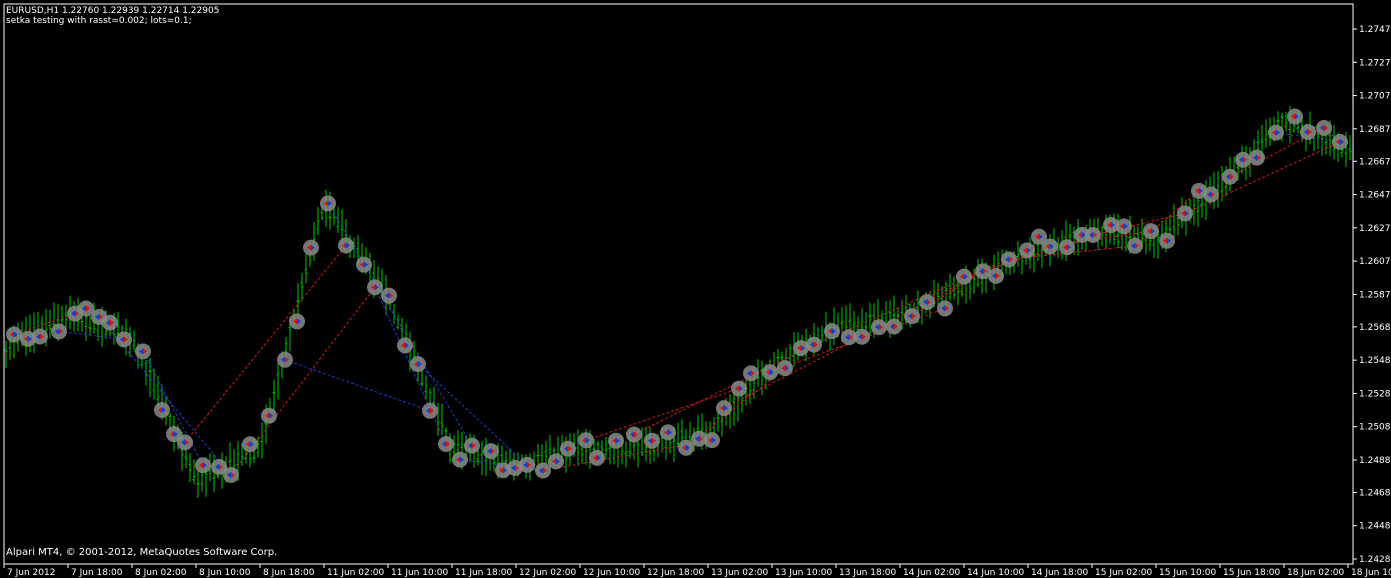 The width and height of the screenshot is (1391, 578). What do you see at coordinates (97, 573) in the screenshot?
I see `x-tick-label: 7 Jun 18:00` at bounding box center [97, 573].